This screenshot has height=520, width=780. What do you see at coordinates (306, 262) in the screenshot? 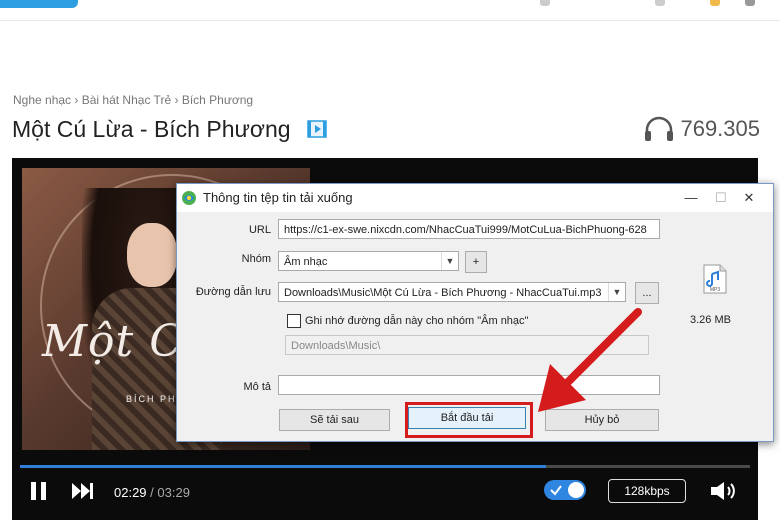
I see `group-select-value: Âm nhạc` at bounding box center [306, 262].